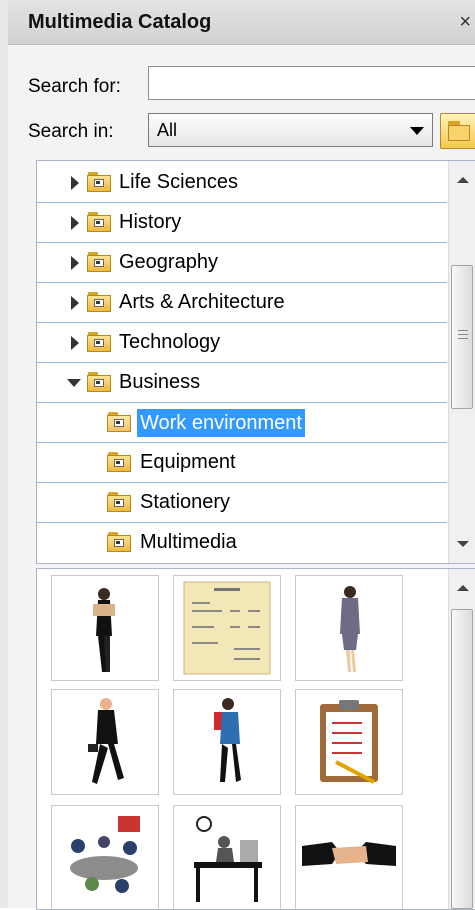 The width and height of the screenshot is (475, 910). What do you see at coordinates (185, 502) in the screenshot?
I see `tree-item-label: Stationery` at bounding box center [185, 502].